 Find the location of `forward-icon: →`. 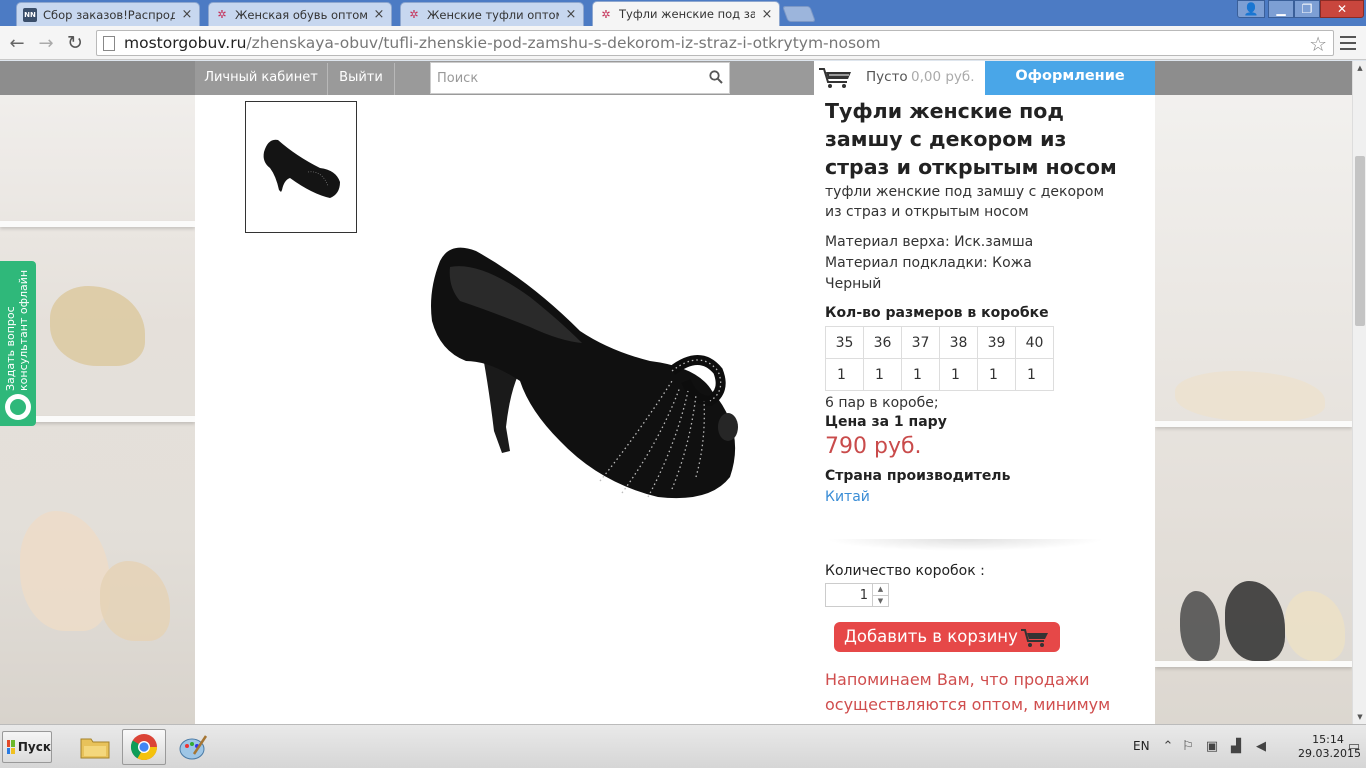

forward-icon: → is located at coordinates (46, 43).